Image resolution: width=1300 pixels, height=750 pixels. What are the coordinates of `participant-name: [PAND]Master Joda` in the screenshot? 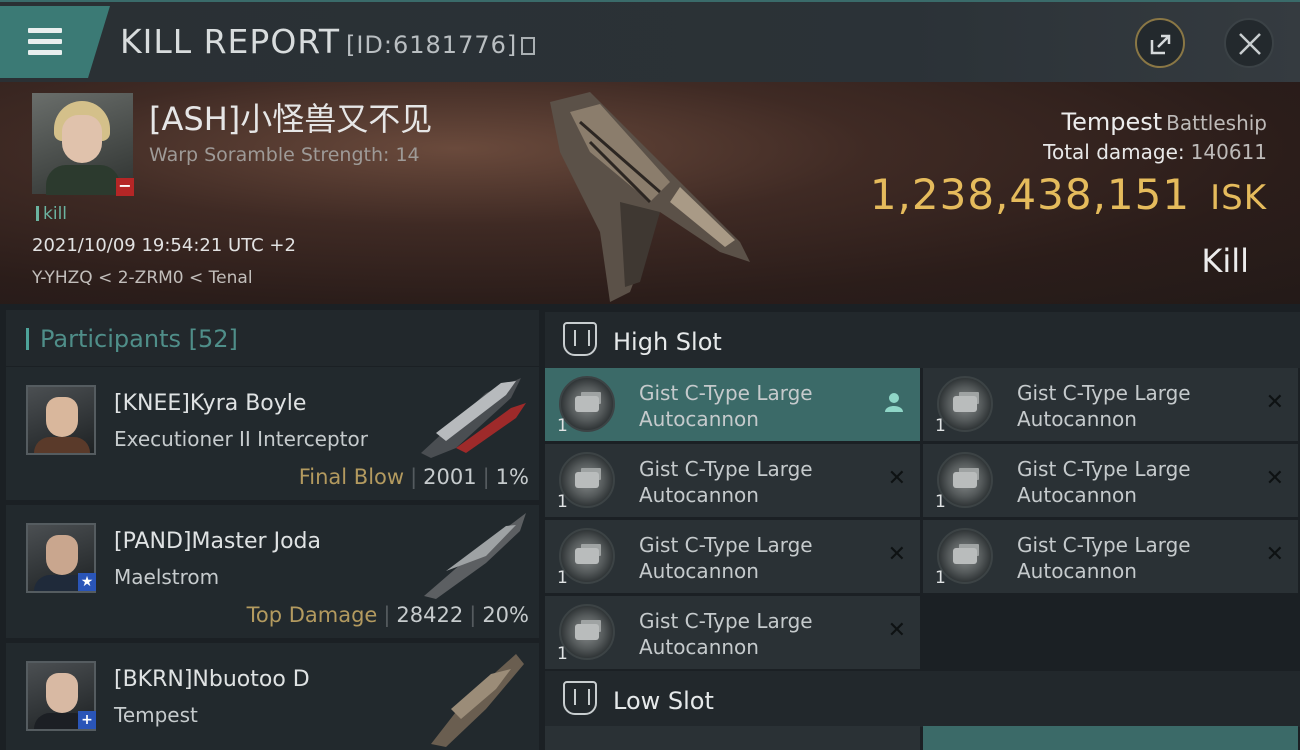 It's located at (217, 541).